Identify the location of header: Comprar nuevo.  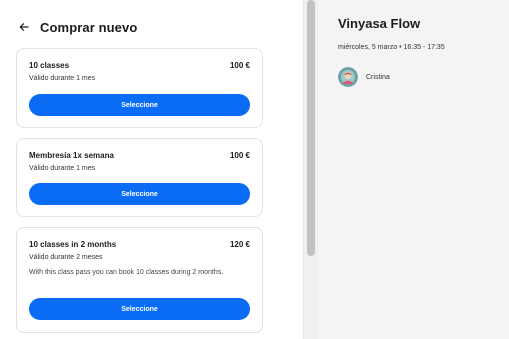
(78, 27).